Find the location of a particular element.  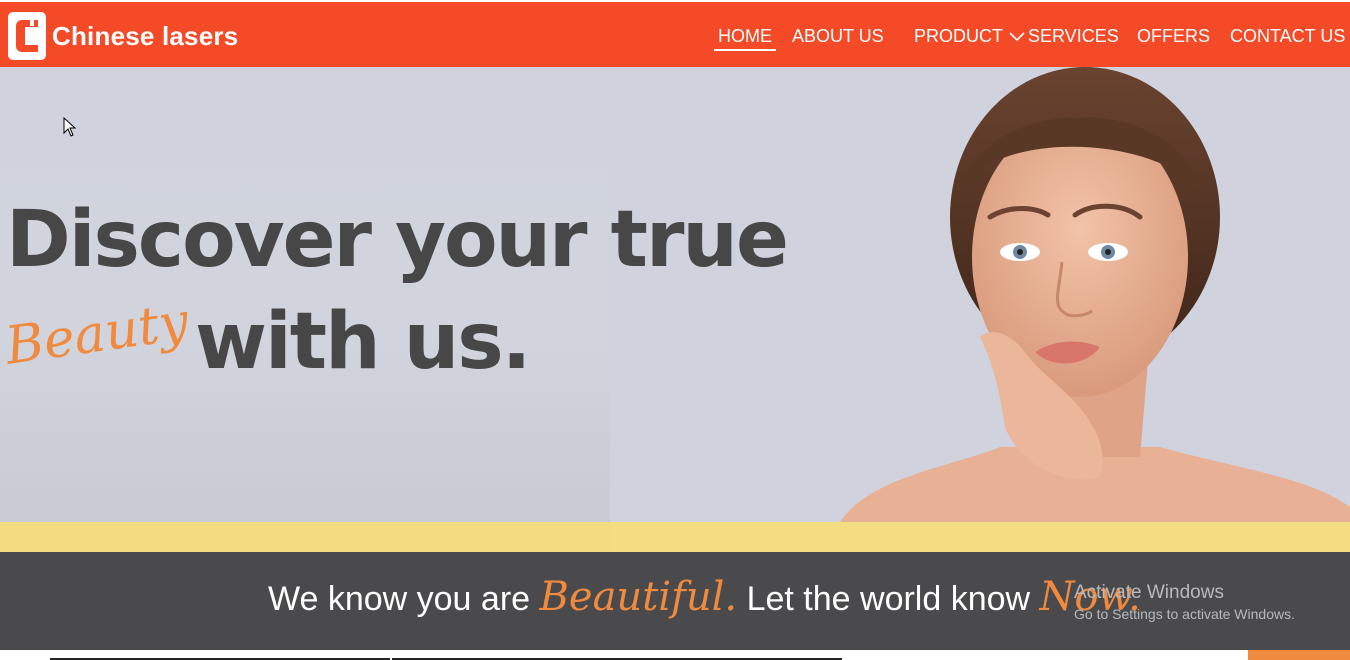

nav-contact-us: CONTACT US is located at coordinates (1287, 36).